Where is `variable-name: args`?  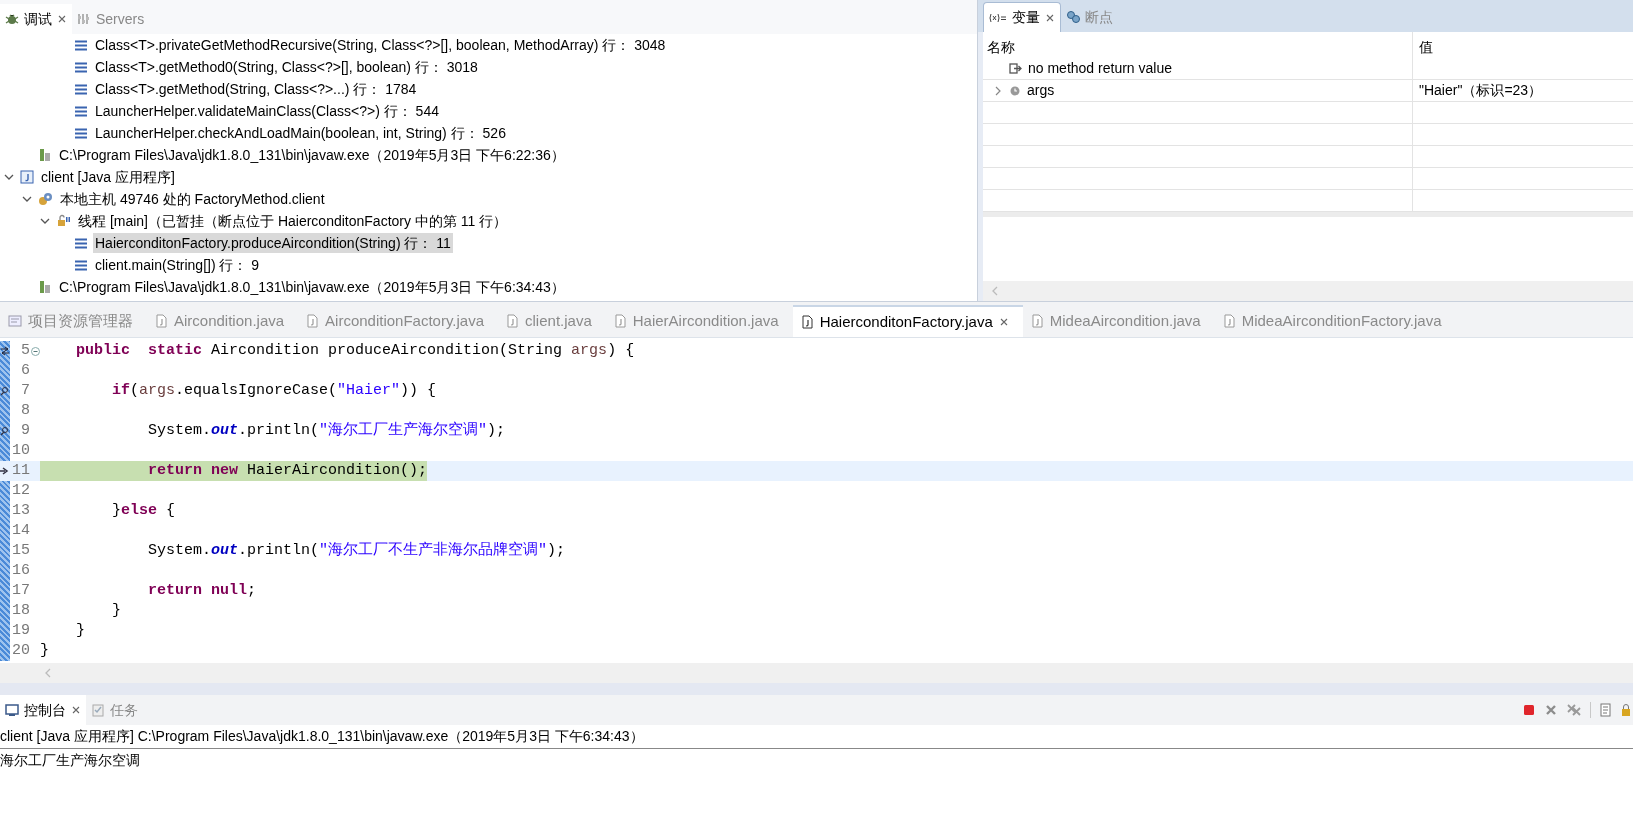
variable-name: args is located at coordinates (1041, 90).